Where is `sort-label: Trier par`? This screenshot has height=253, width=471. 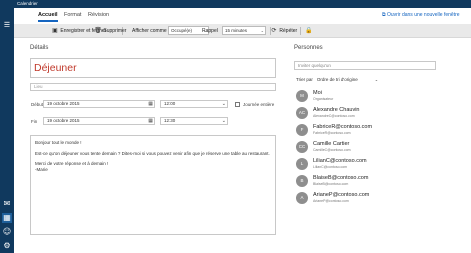
sort-label: Trier par is located at coordinates (304, 79).